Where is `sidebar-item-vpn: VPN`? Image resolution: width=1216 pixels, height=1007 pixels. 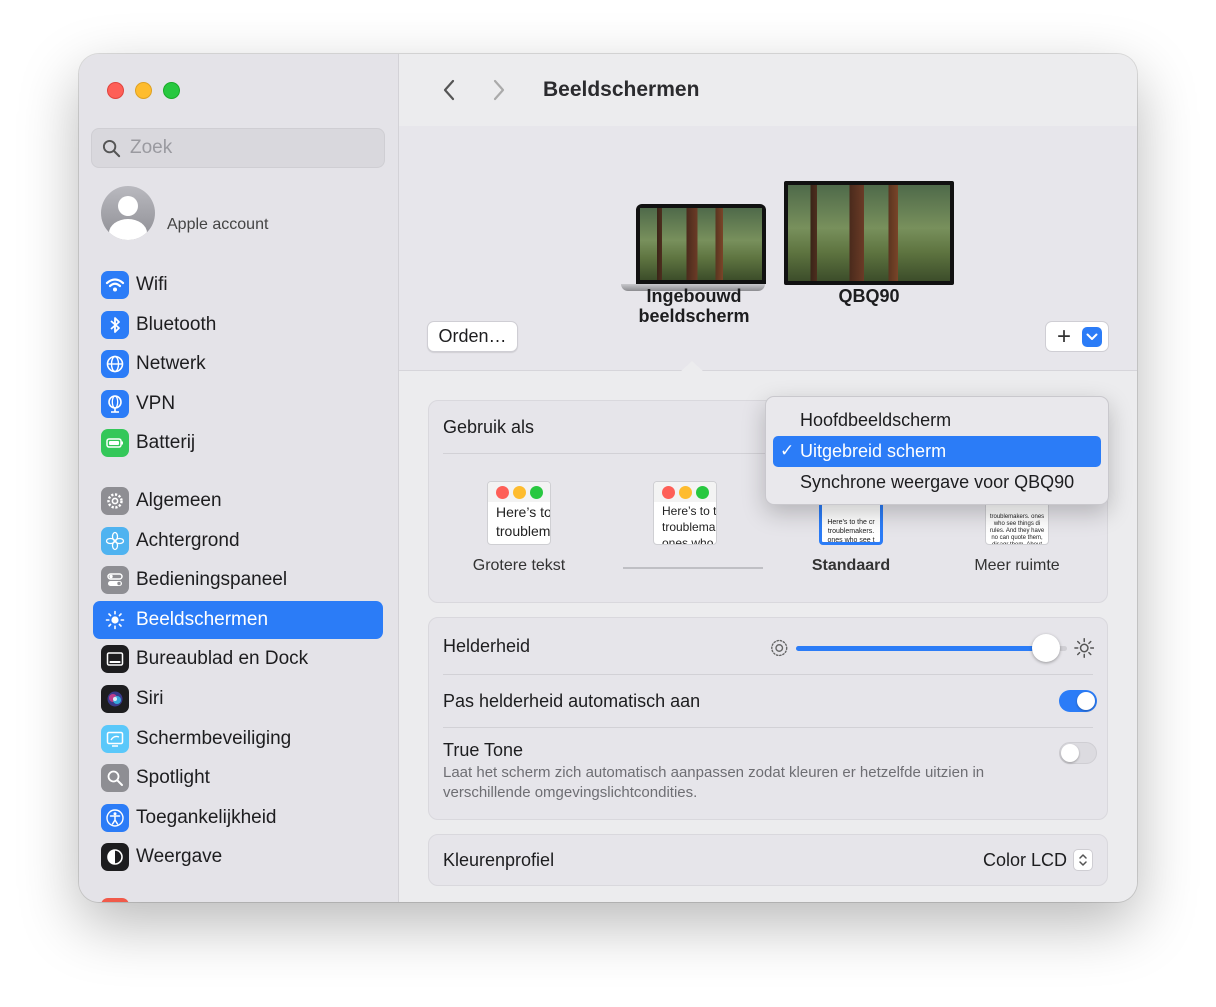
sidebar-item-vpn: VPN is located at coordinates (238, 404).